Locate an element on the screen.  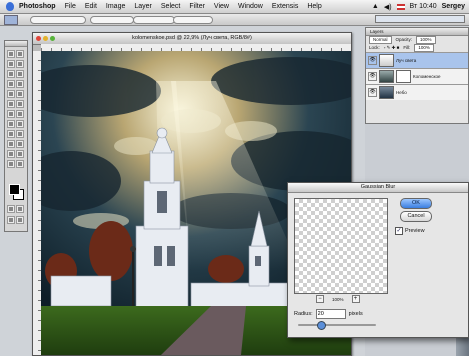
preview-label: Preview is located at coordinates (415, 231).